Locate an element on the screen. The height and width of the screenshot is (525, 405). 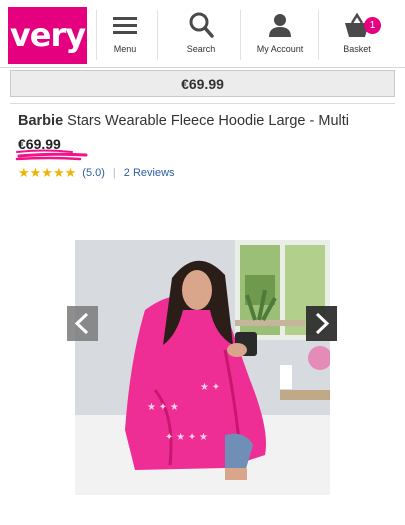
pink-underline-scribble is located at coordinates (51, 155).